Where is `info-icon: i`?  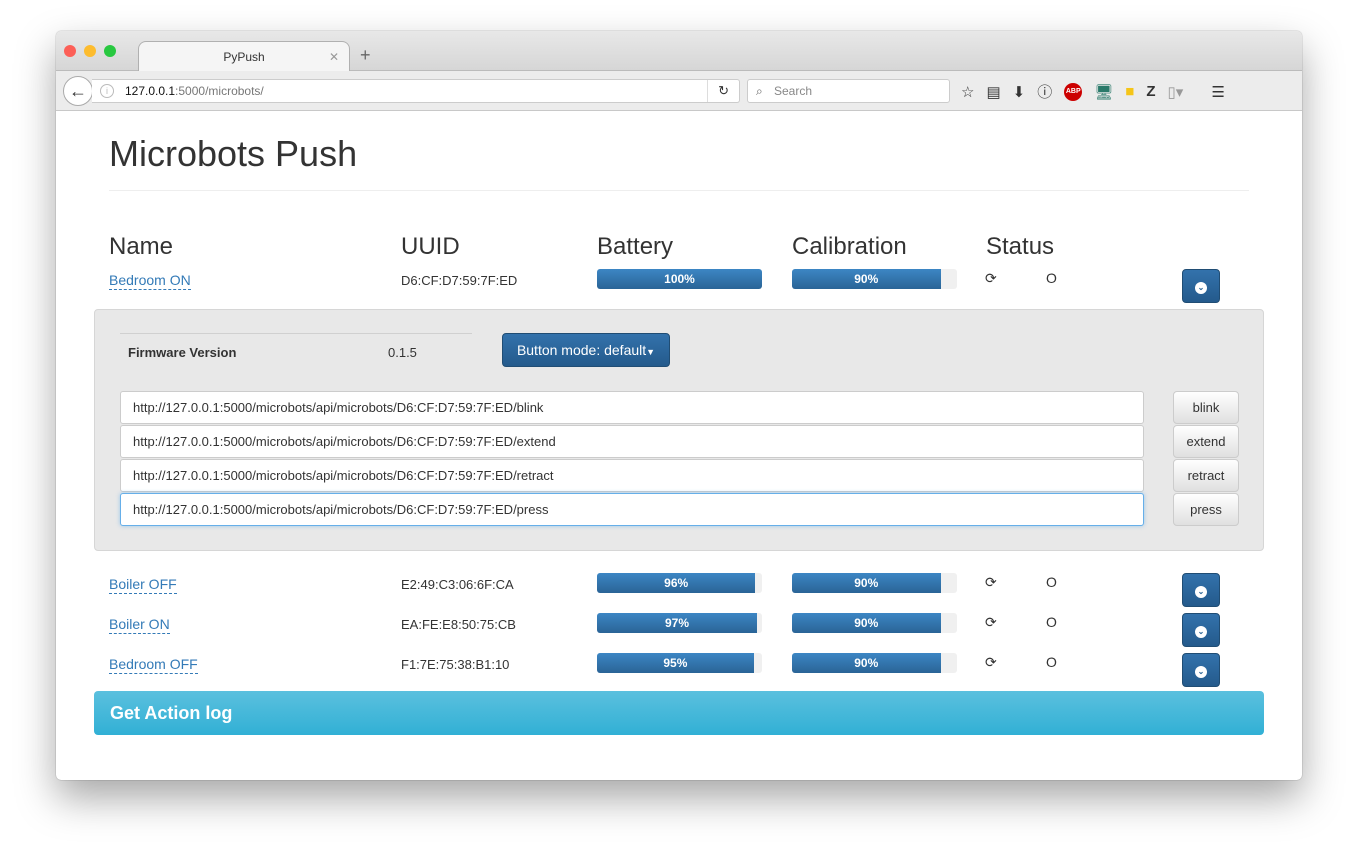 info-icon: i is located at coordinates (107, 91).